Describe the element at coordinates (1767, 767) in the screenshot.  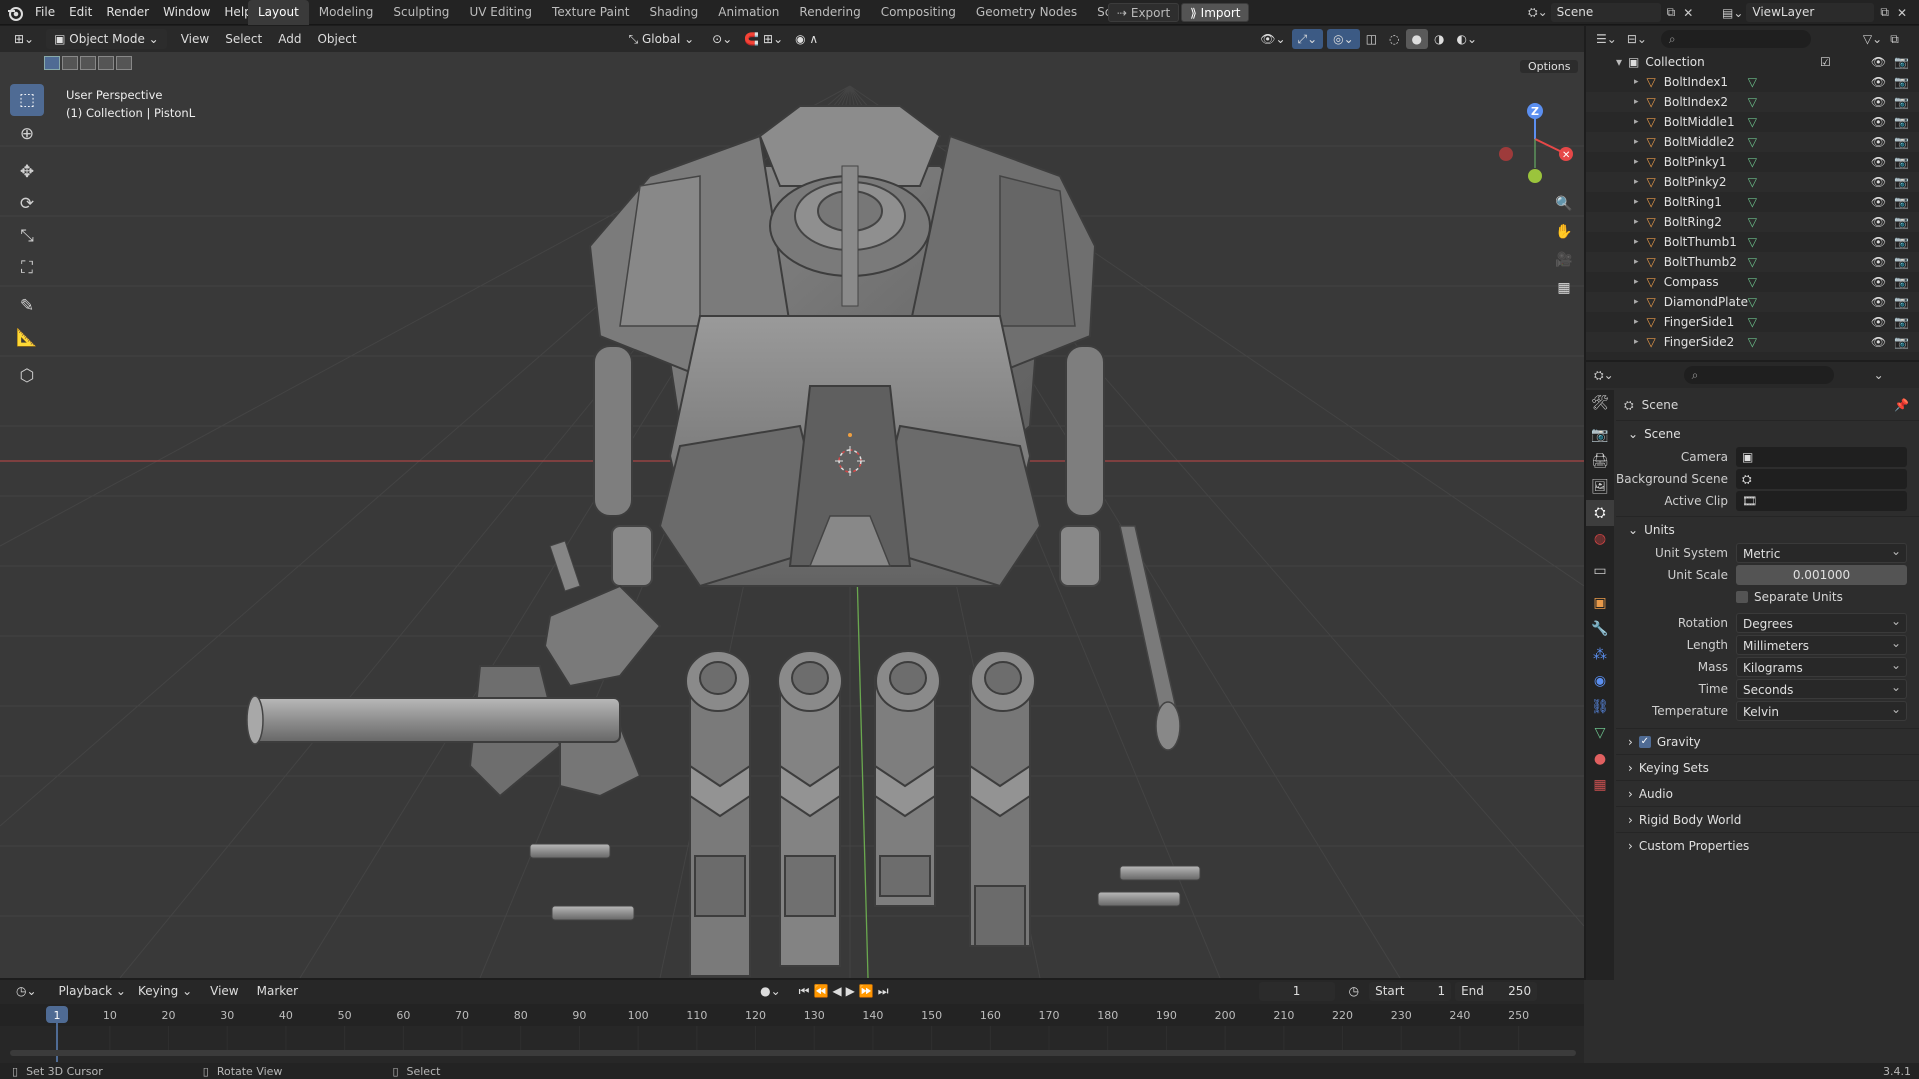
I see `keying-sets-section-header: › Keying Sets` at that location.